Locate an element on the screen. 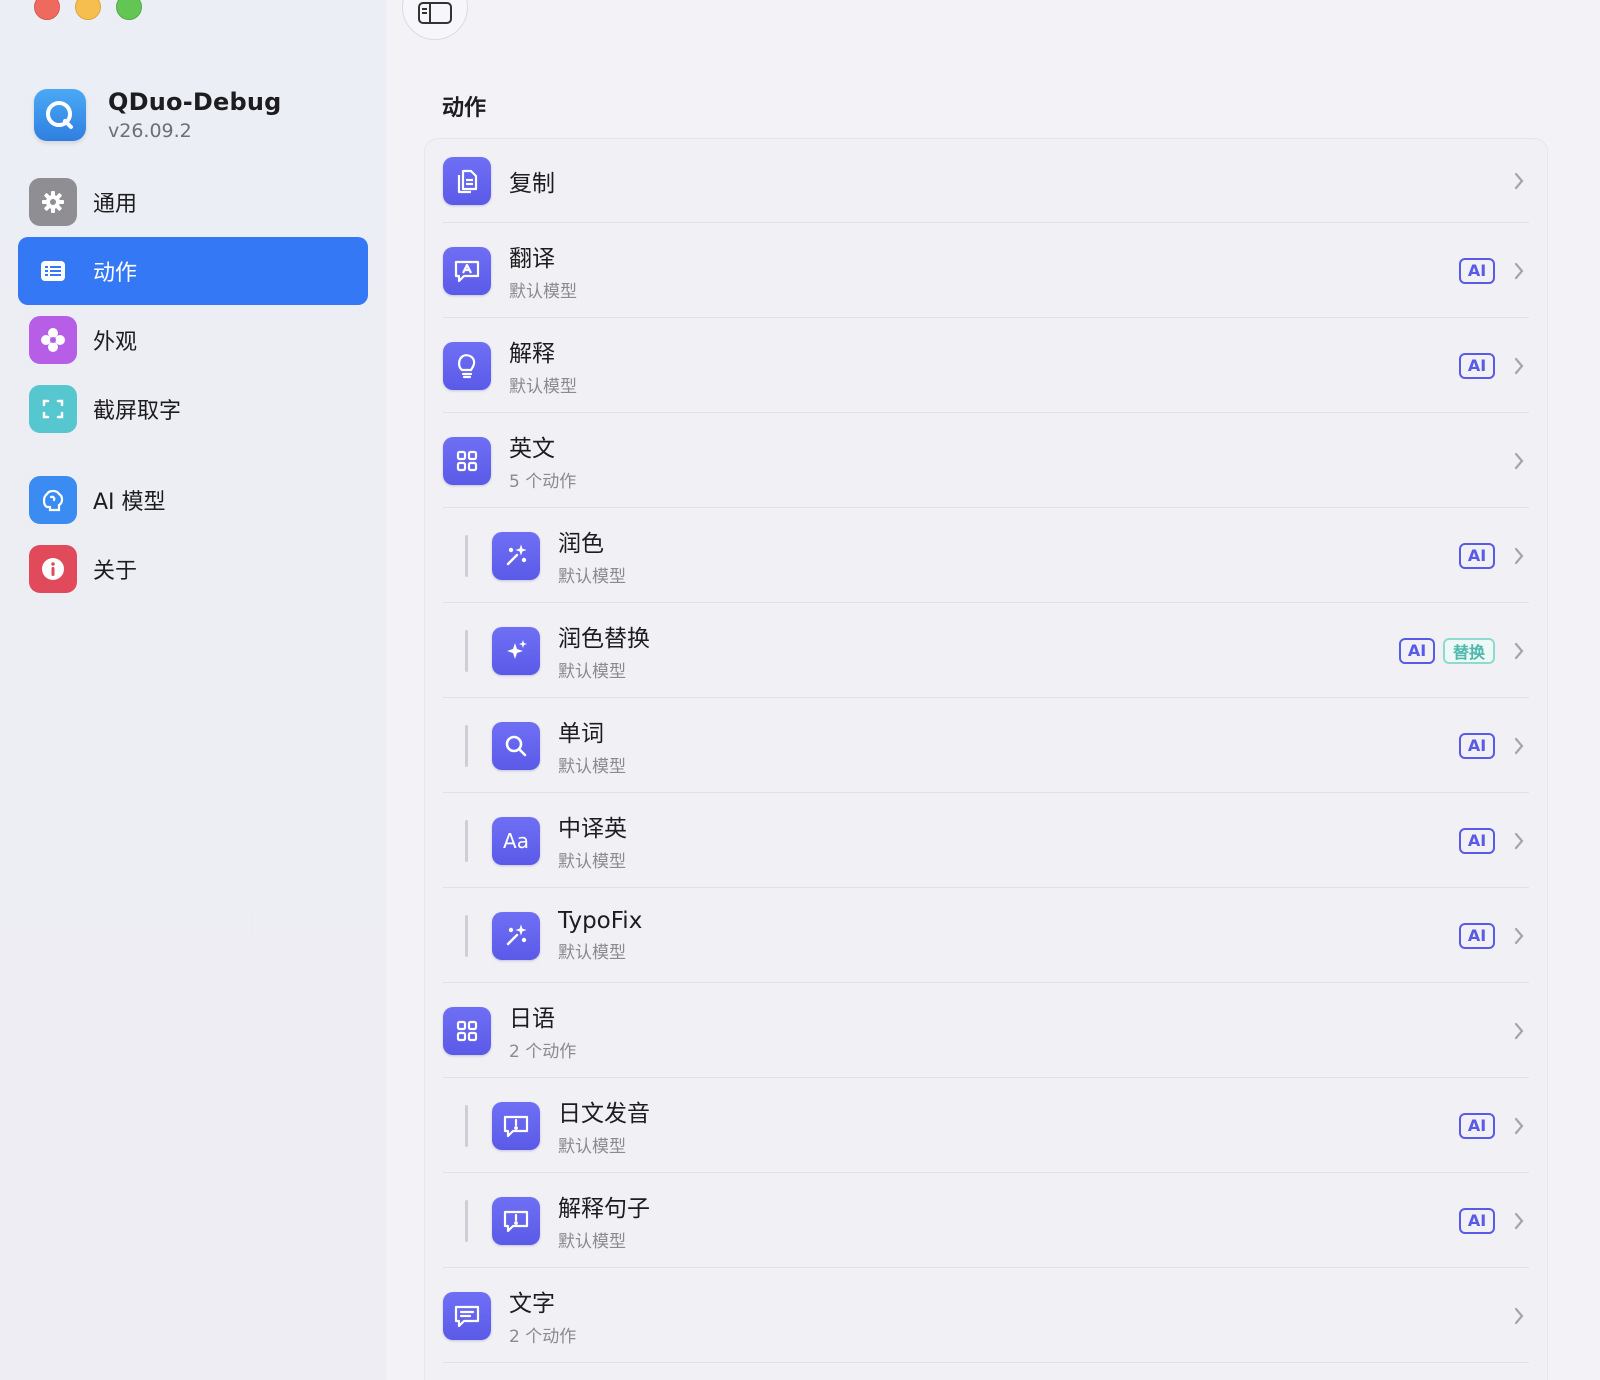 This screenshot has height=1380, width=1600. app-logo-icon is located at coordinates (60, 115).